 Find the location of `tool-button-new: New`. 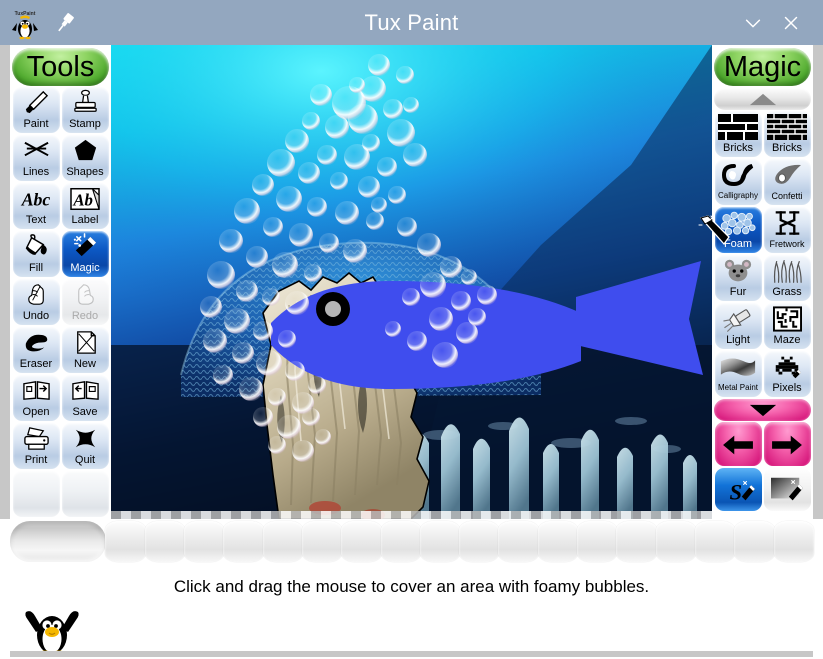

tool-button-new: New is located at coordinates (85, 350).